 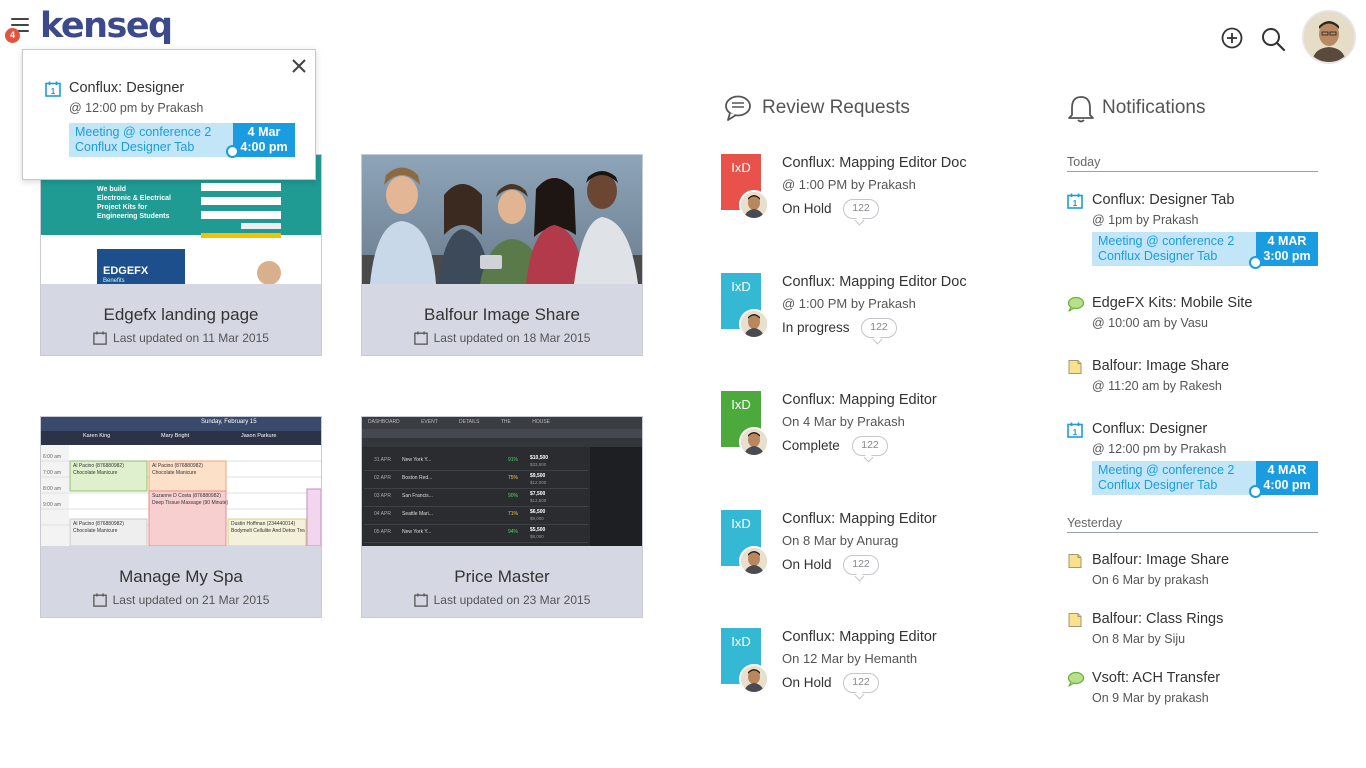 What do you see at coordinates (1156, 678) in the screenshot?
I see `notification-title: Vsoft: ACH Transfer` at bounding box center [1156, 678].